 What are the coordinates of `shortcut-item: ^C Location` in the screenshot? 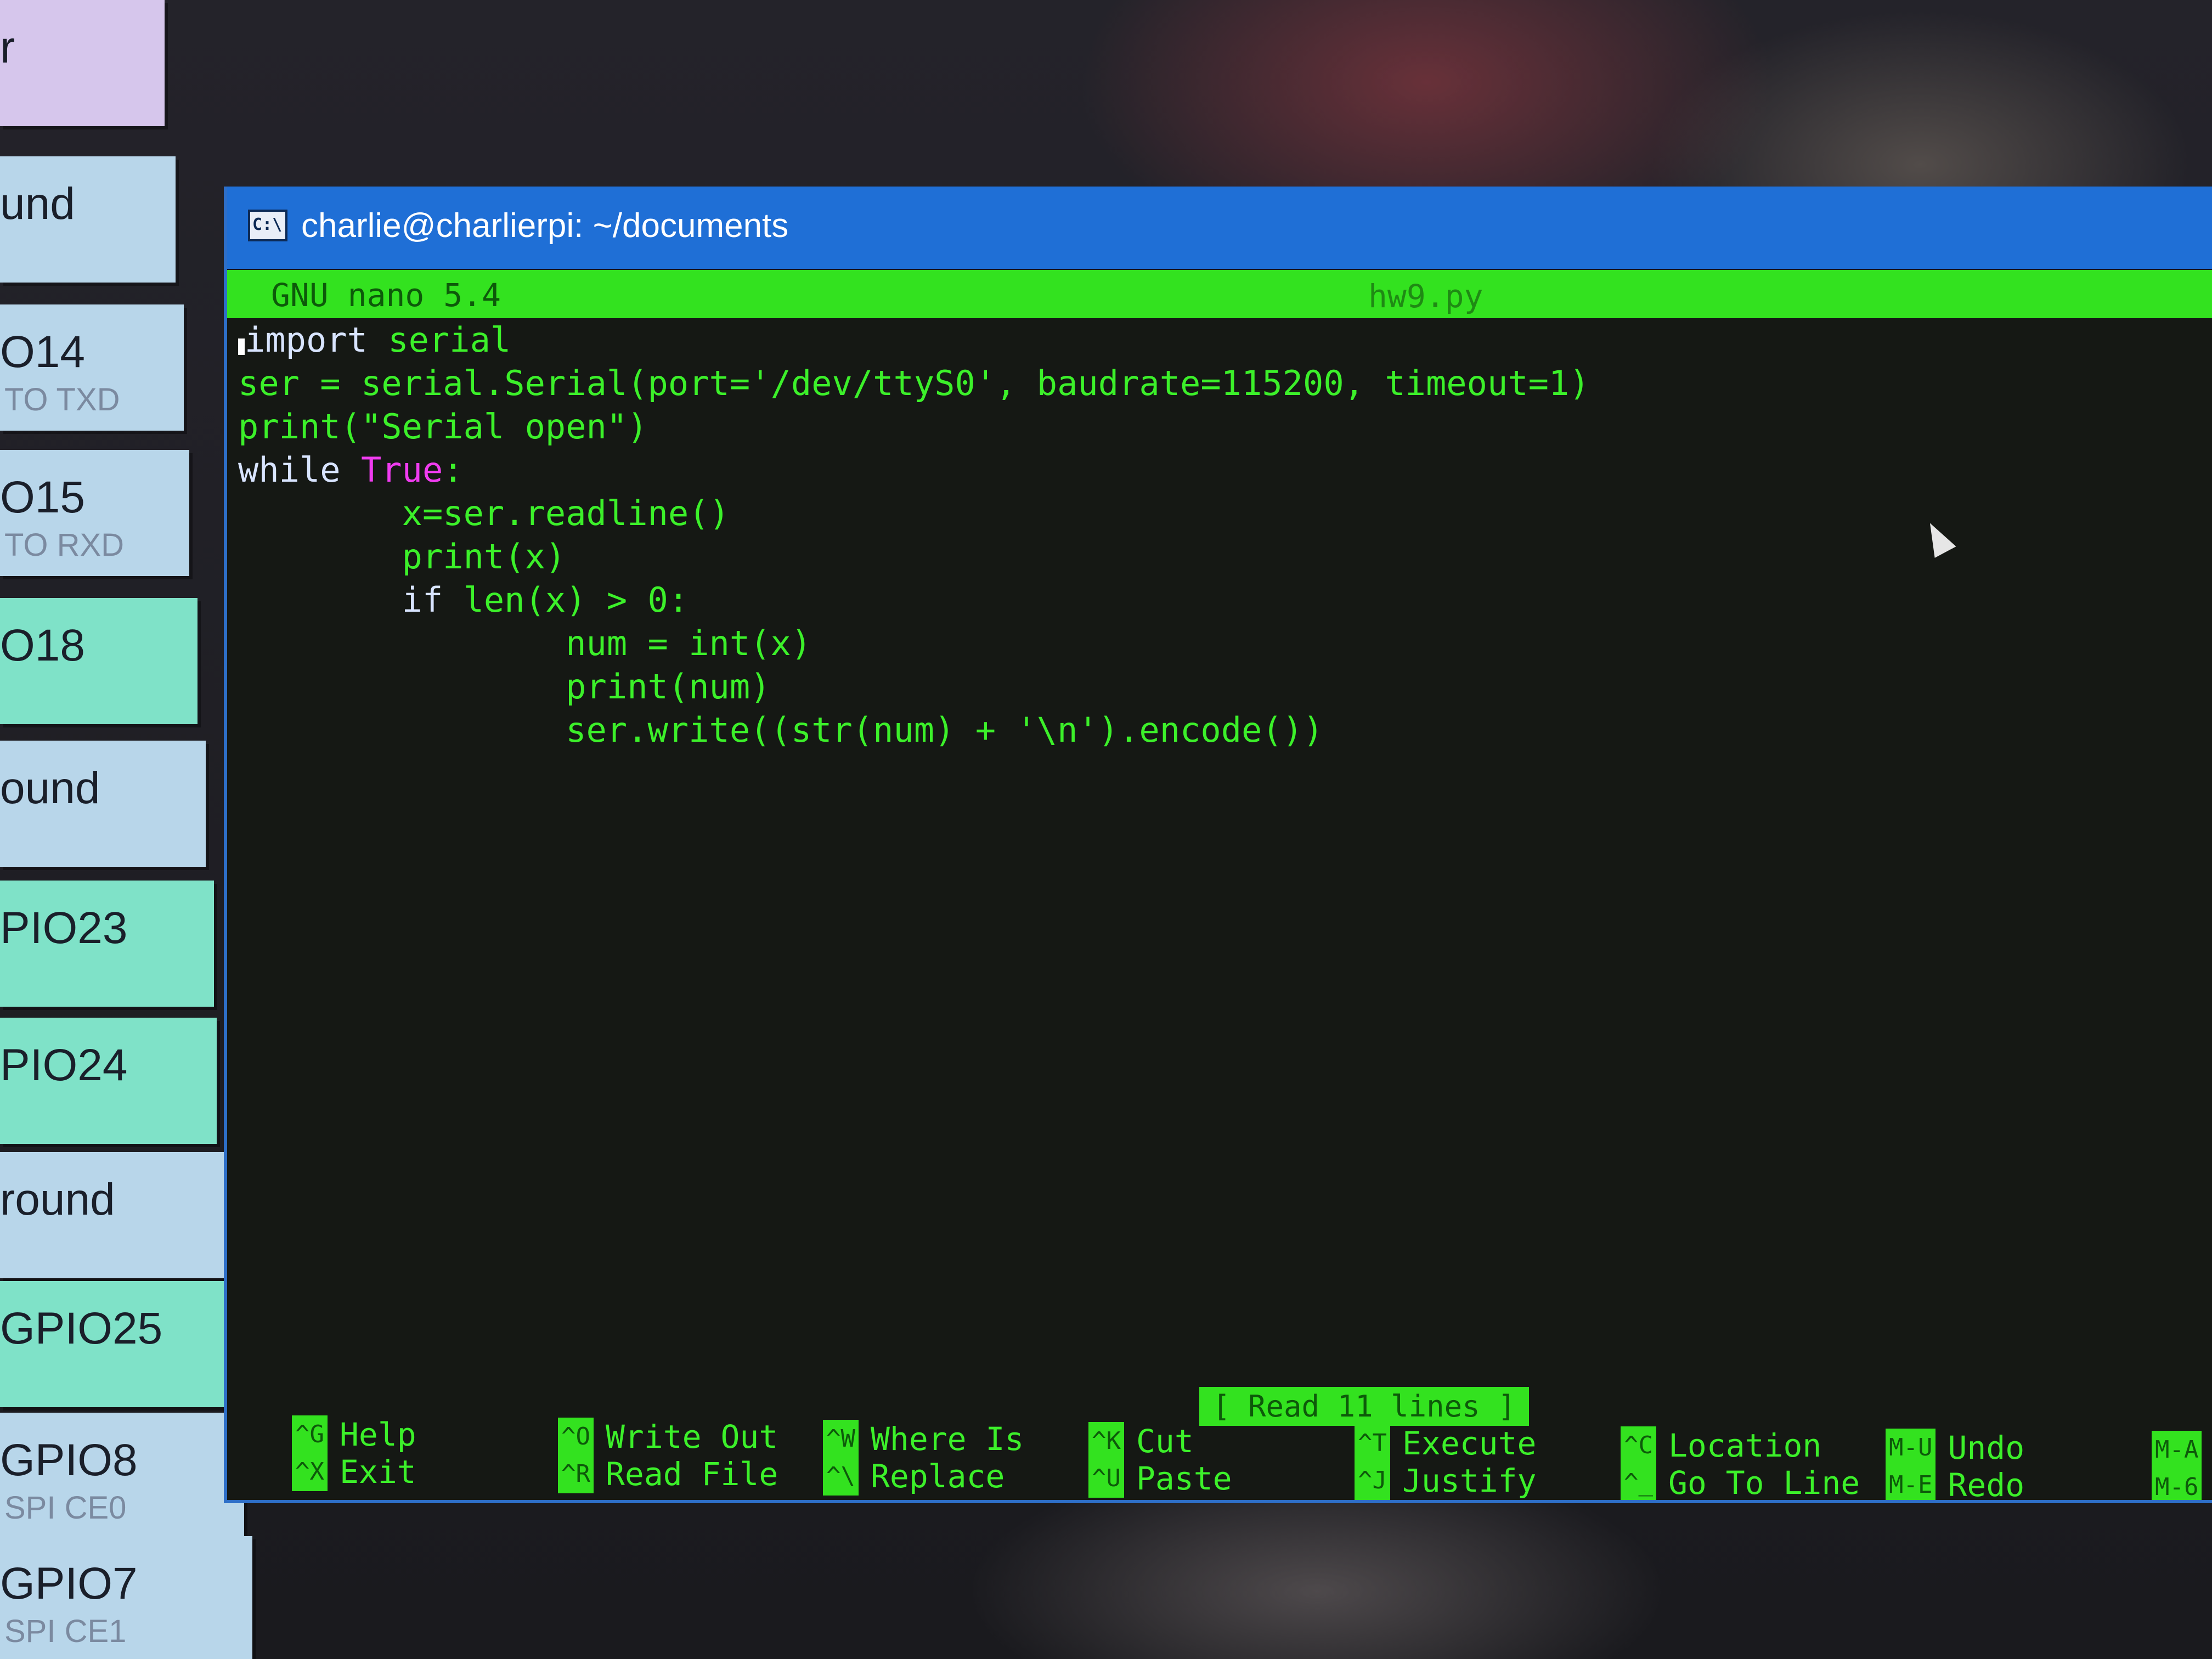 It's located at (1721, 1445).